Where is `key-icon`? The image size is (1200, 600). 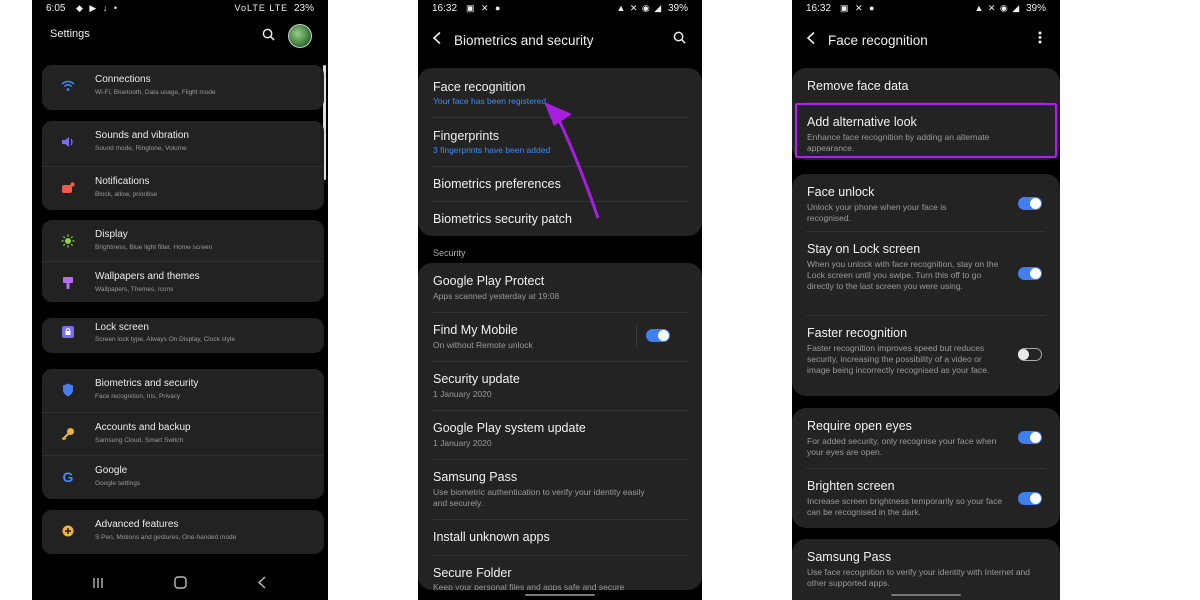 key-icon is located at coordinates (68, 434).